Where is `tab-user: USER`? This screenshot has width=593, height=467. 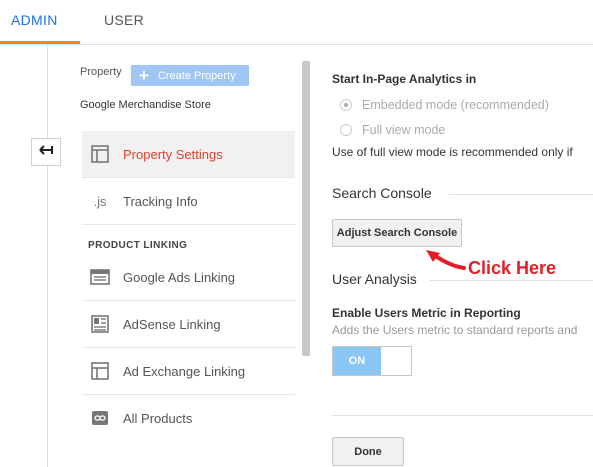
tab-user: USER is located at coordinates (124, 20).